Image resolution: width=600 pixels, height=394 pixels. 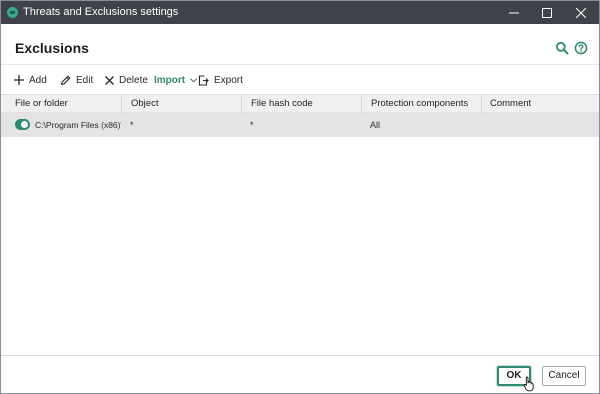 I want to click on edit-label: Edit, so click(x=85, y=80).